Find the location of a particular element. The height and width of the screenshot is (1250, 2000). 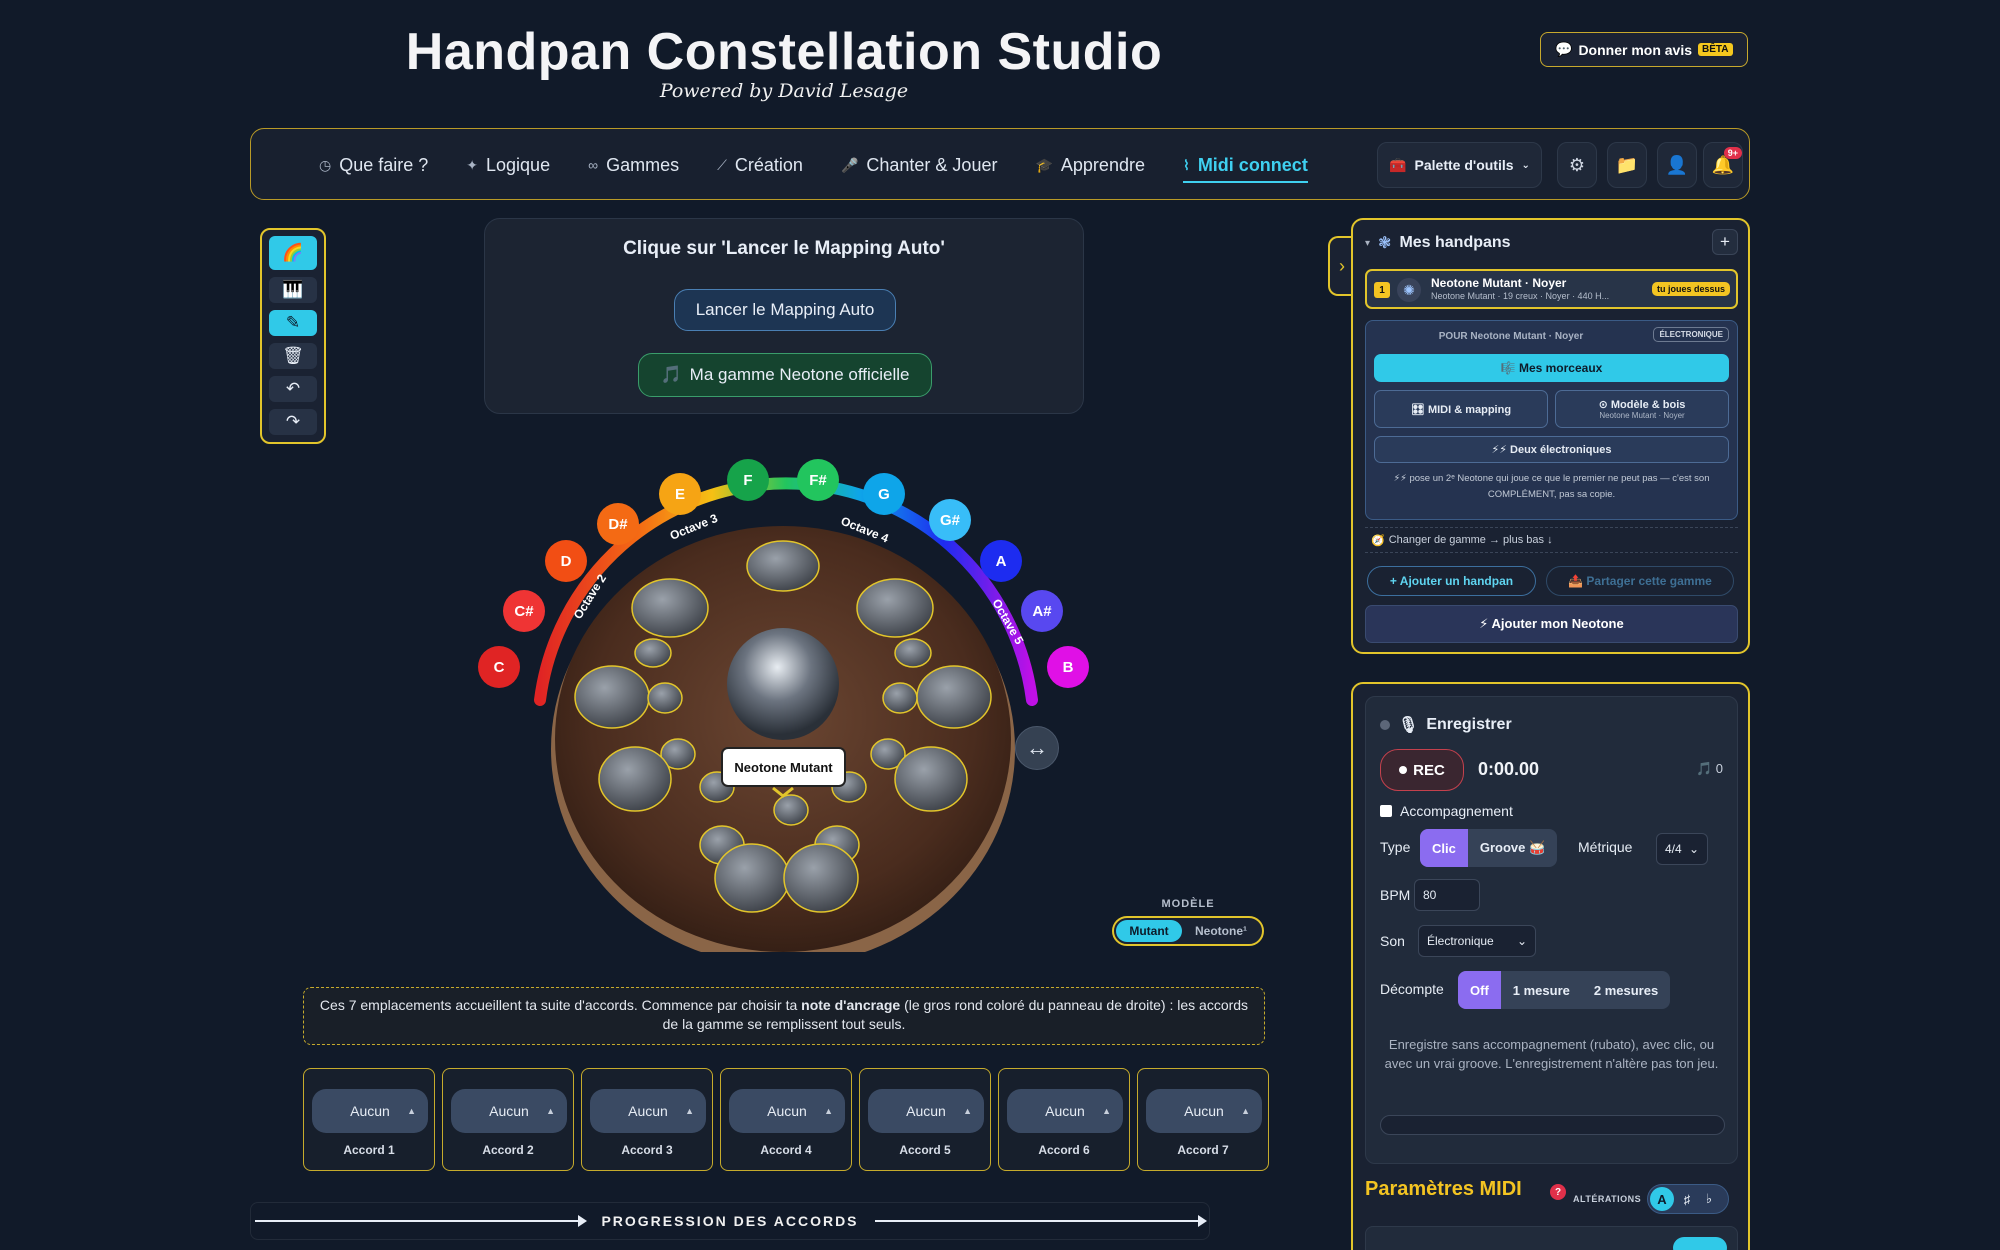

share-scale-button: 📤 Partager cette gamme is located at coordinates (1640, 581).